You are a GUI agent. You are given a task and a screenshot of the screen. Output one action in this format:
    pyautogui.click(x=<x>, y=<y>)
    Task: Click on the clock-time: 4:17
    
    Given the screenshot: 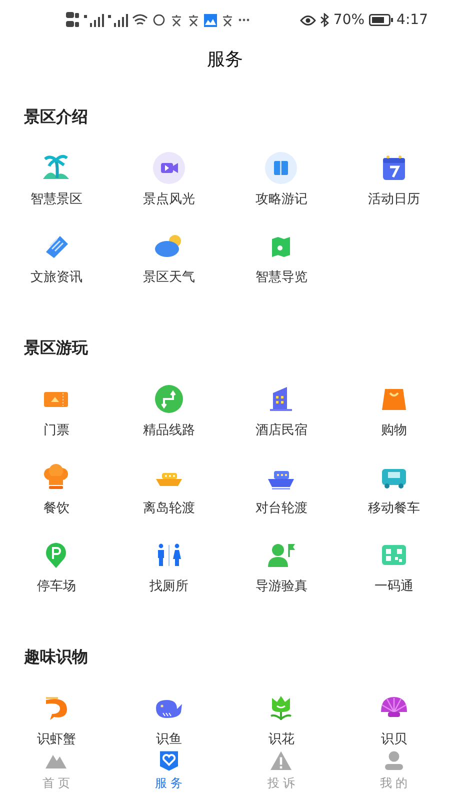 What is the action you would take?
    pyautogui.click(x=412, y=20)
    